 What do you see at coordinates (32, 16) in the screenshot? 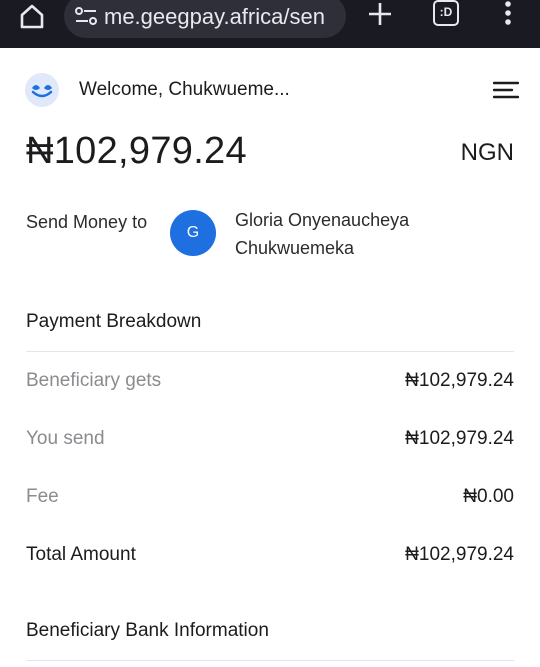
I see `home-icon` at bounding box center [32, 16].